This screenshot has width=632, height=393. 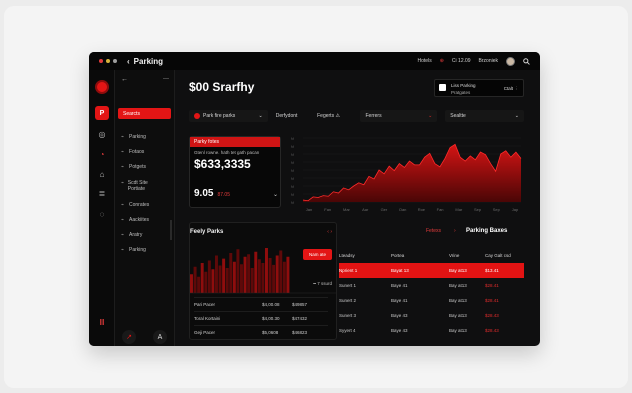 I want to click on notice-action: Ctalt, so click(x=508, y=88).